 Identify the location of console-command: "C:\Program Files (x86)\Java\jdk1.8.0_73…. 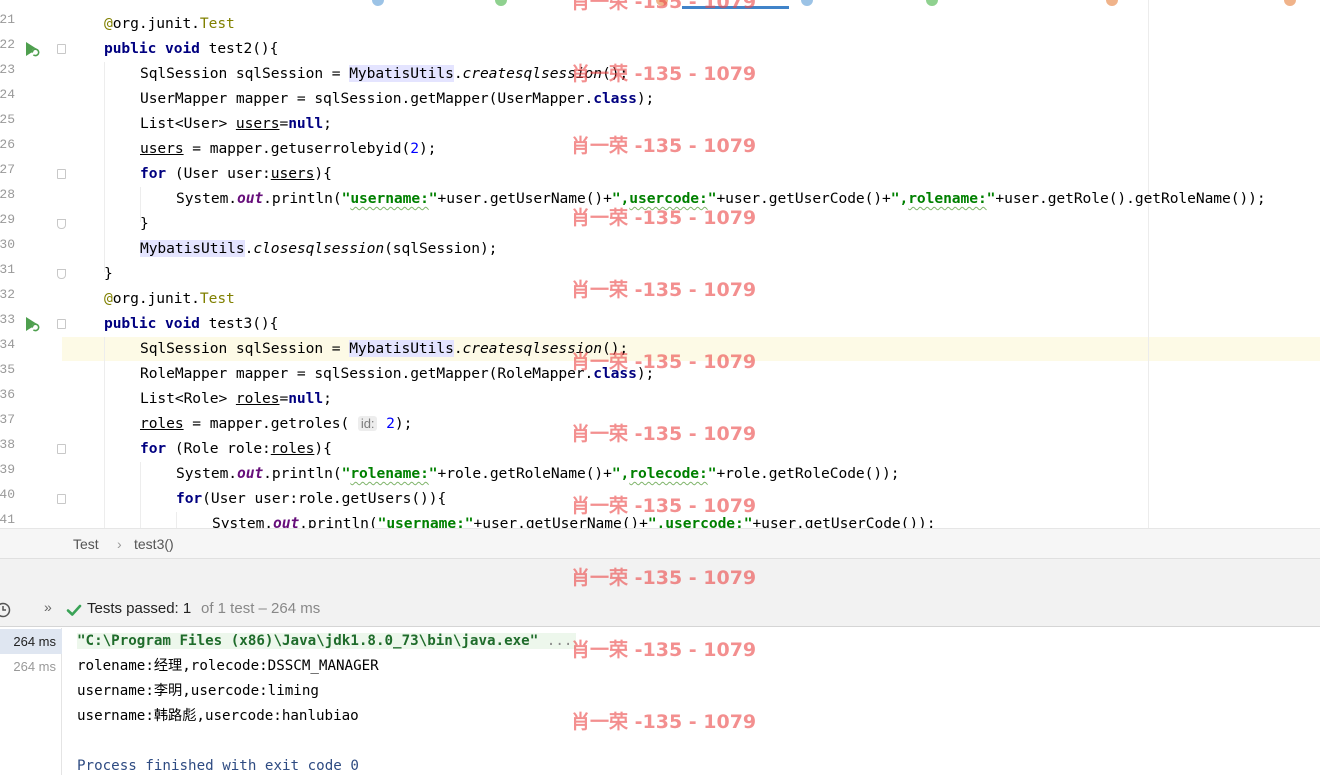
(327, 641).